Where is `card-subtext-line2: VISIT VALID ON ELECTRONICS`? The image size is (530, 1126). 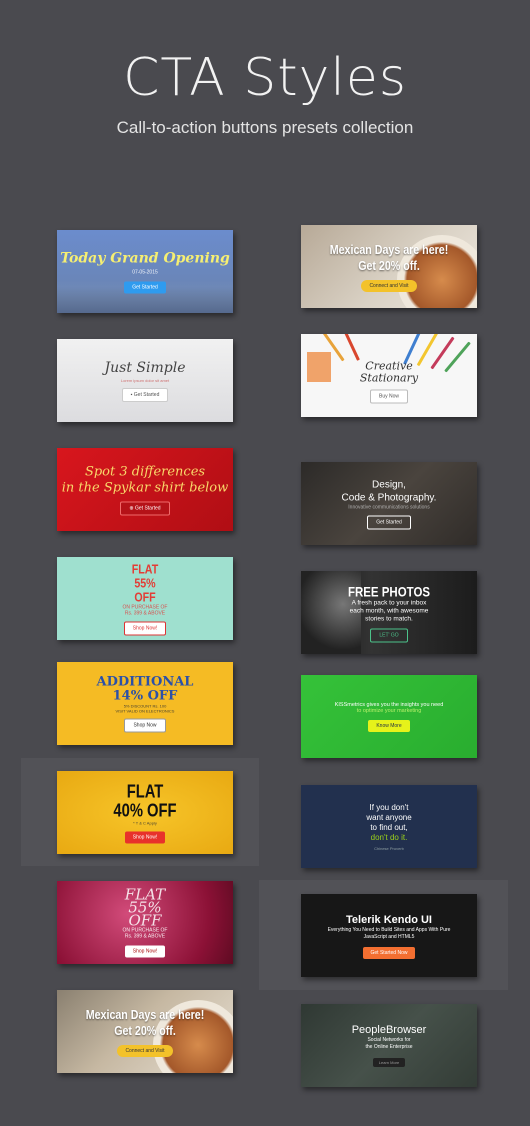 card-subtext-line2: VISIT VALID ON ELECTRONICS is located at coordinates (145, 710).